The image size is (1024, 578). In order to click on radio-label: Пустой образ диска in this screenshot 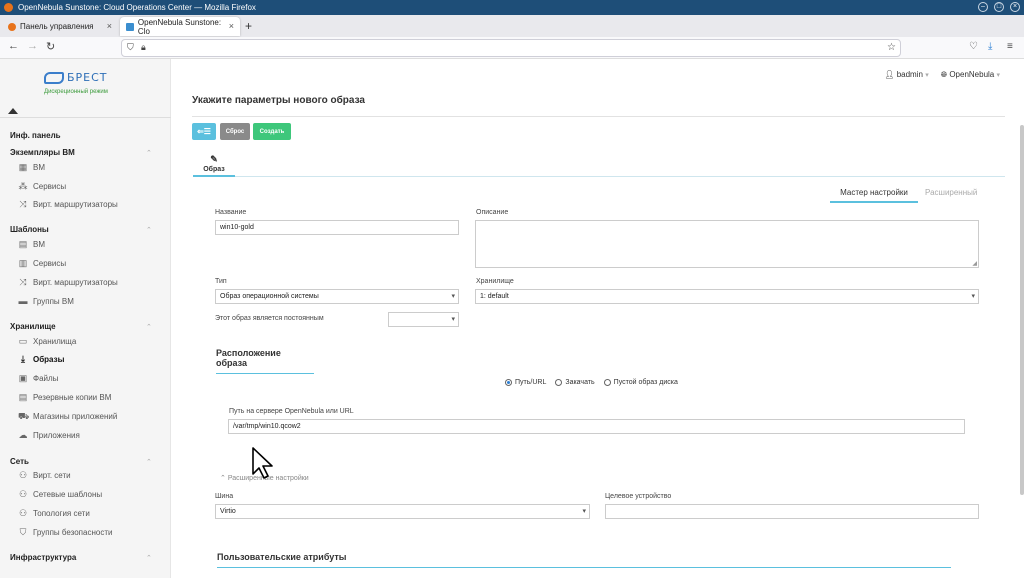, I will do `click(645, 382)`.